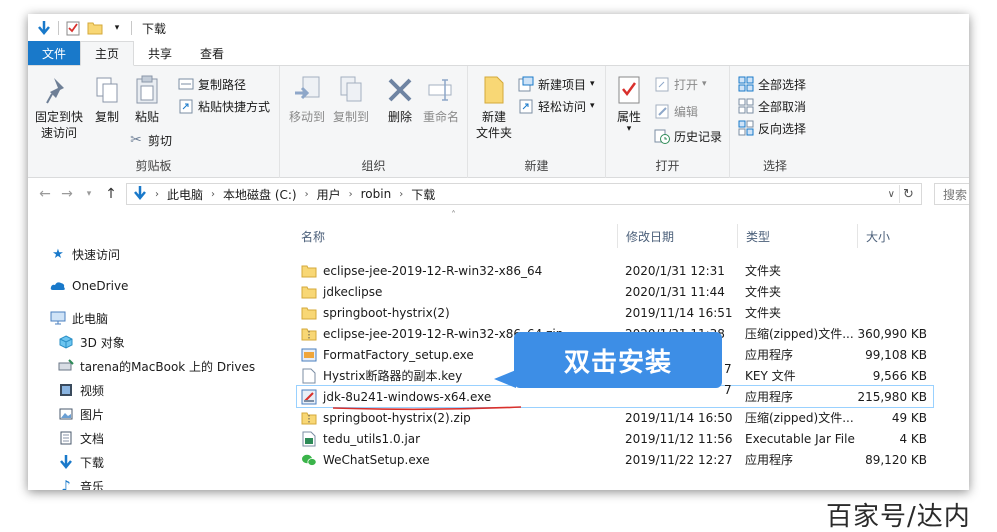 The image size is (997, 532). Describe the element at coordinates (107, 90) in the screenshot. I see `copy-icon` at that location.